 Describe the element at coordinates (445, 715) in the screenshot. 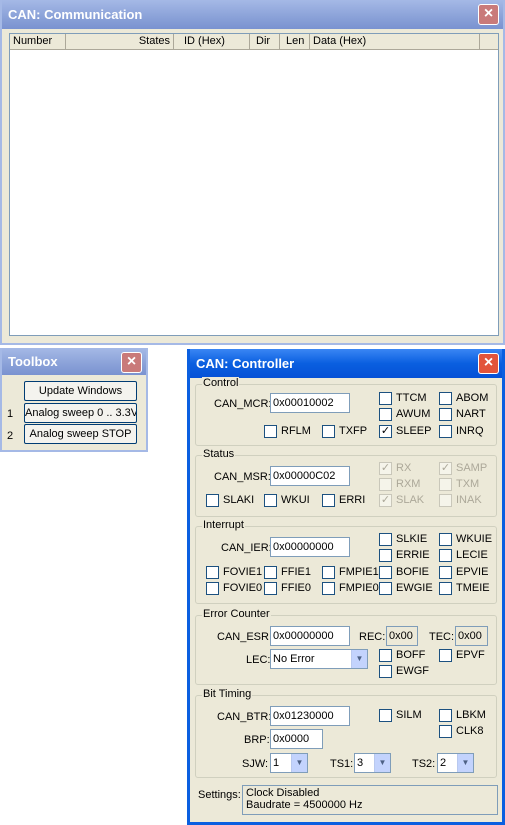

I see `lbkm-checkbox` at that location.